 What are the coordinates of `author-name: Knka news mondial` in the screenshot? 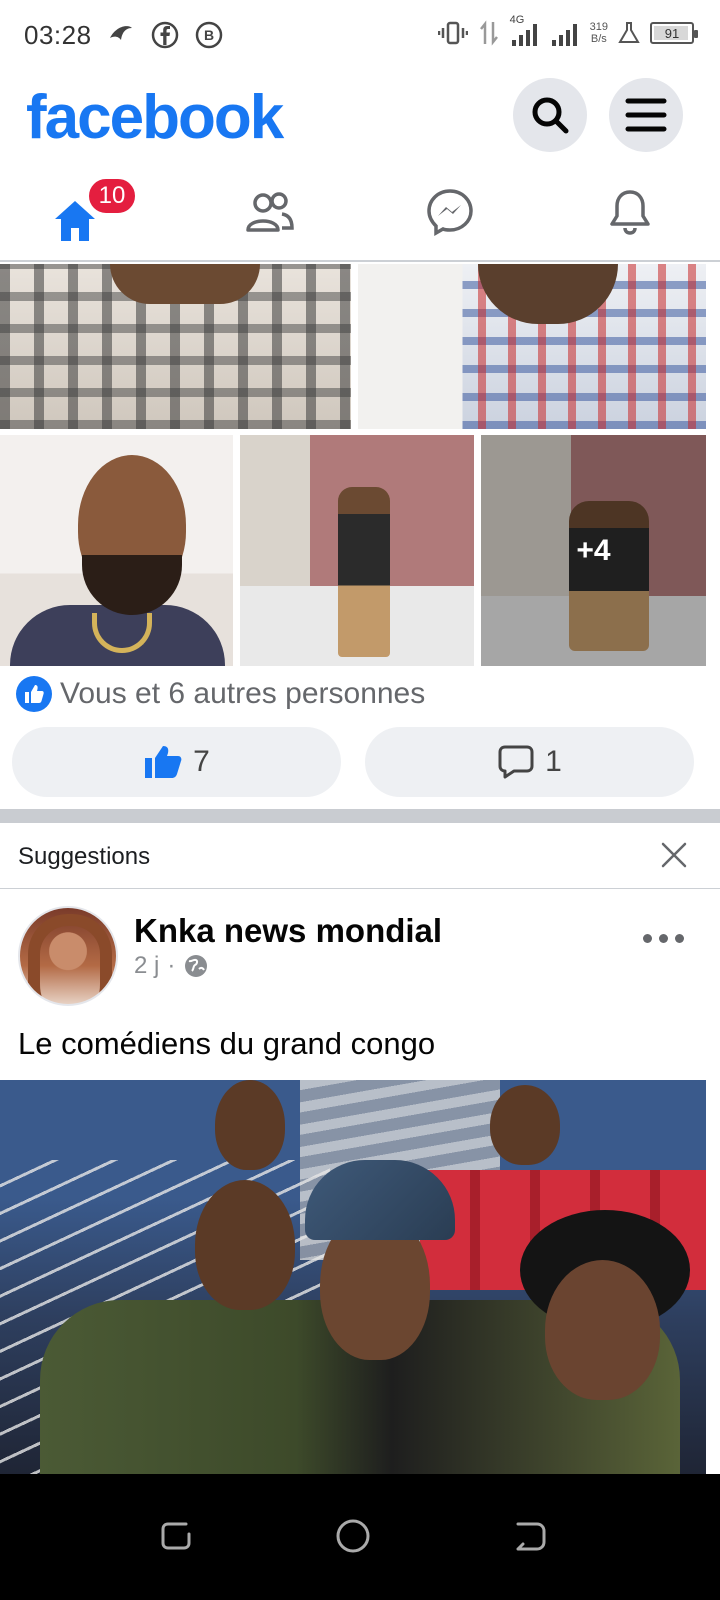 It's located at (288, 931).